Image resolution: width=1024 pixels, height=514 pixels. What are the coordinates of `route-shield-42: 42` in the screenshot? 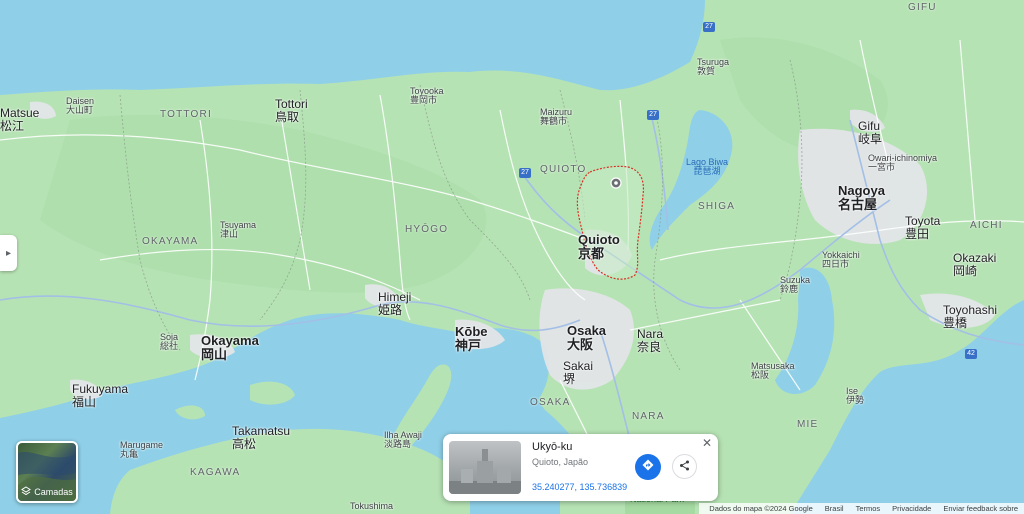 It's located at (971, 354).